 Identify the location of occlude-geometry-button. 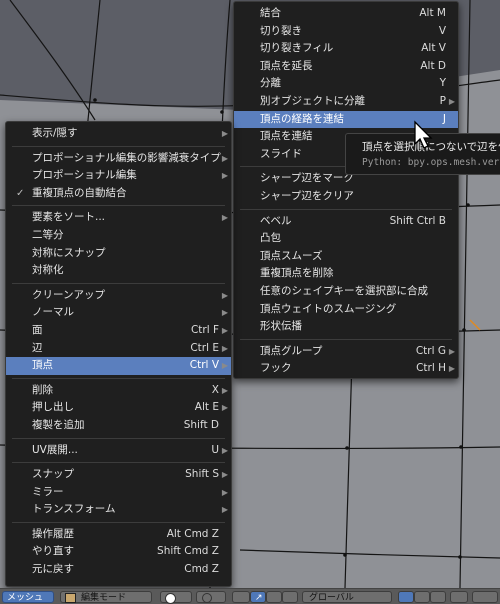
(459, 597).